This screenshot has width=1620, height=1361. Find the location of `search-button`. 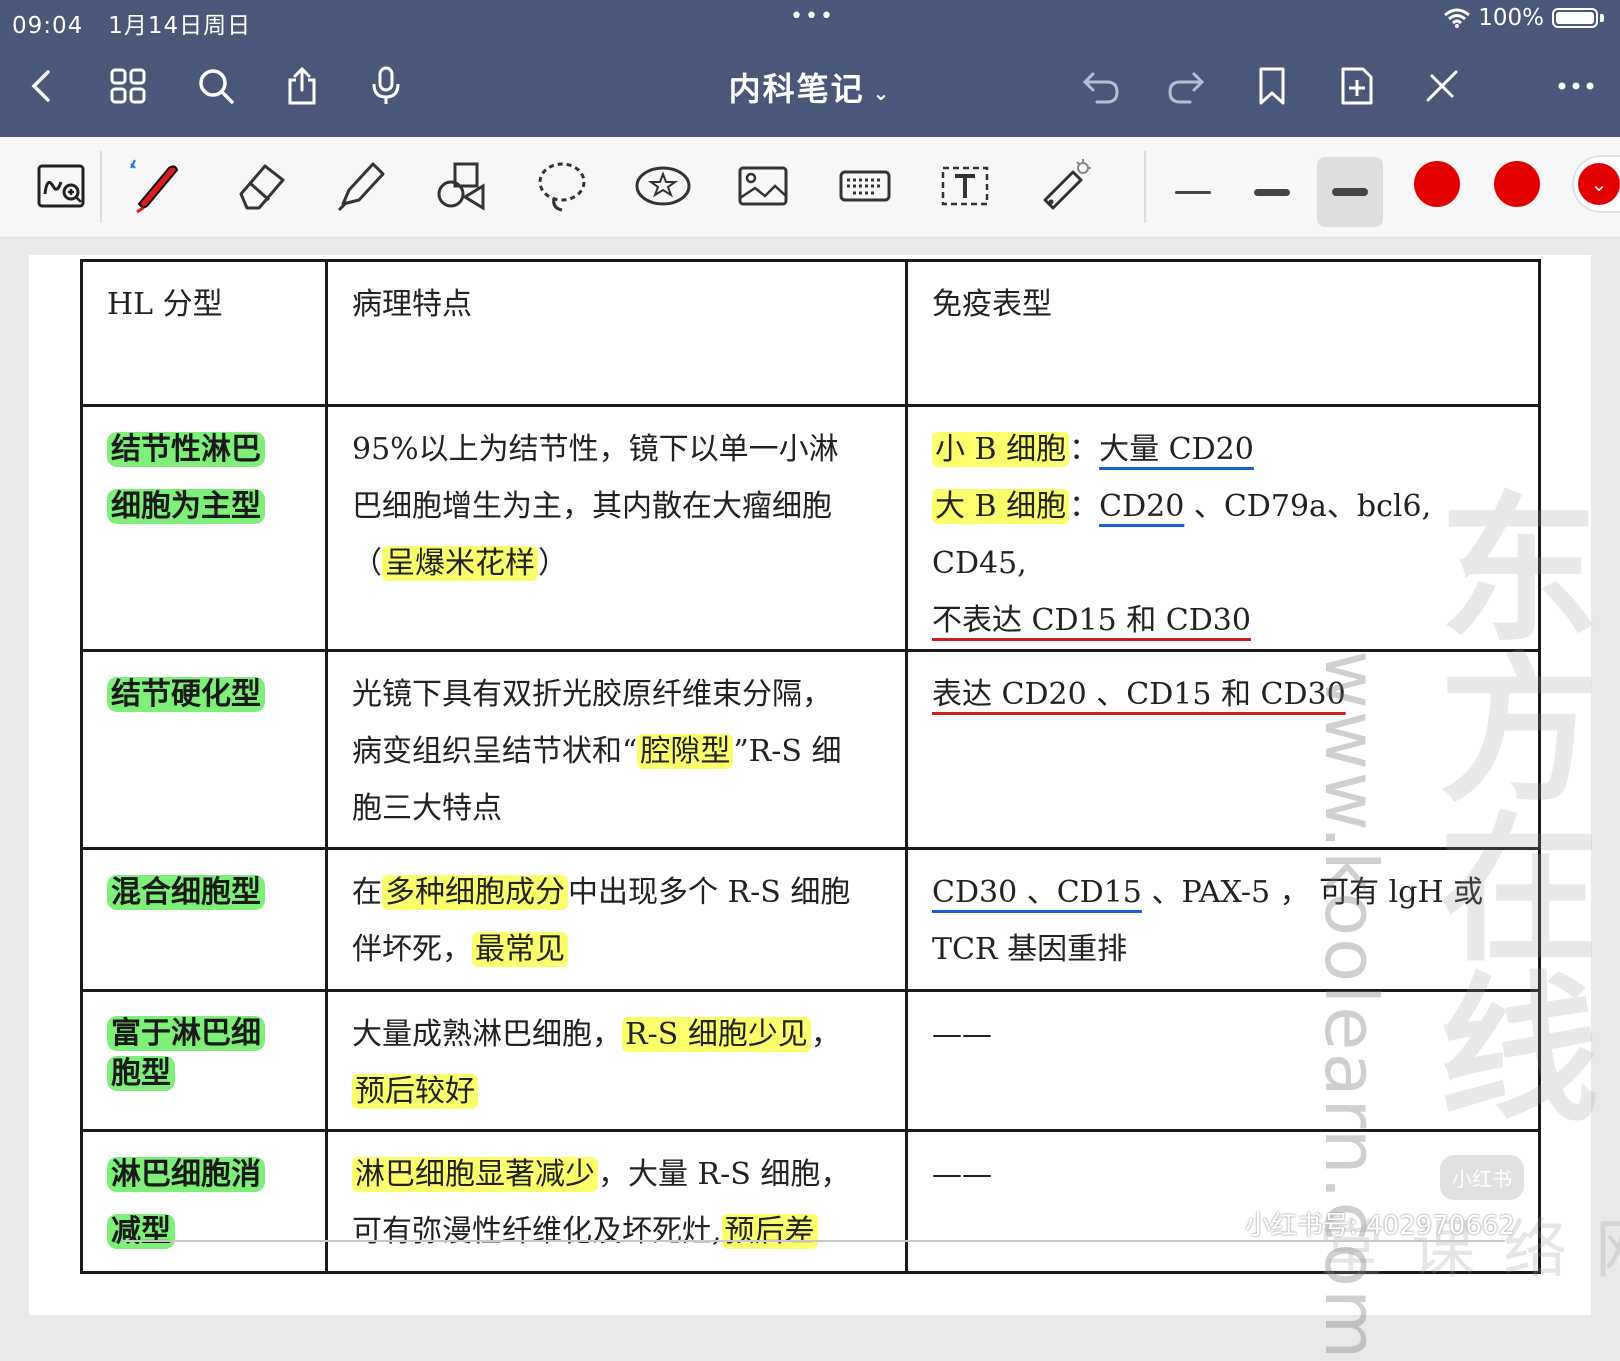

search-button is located at coordinates (216, 86).